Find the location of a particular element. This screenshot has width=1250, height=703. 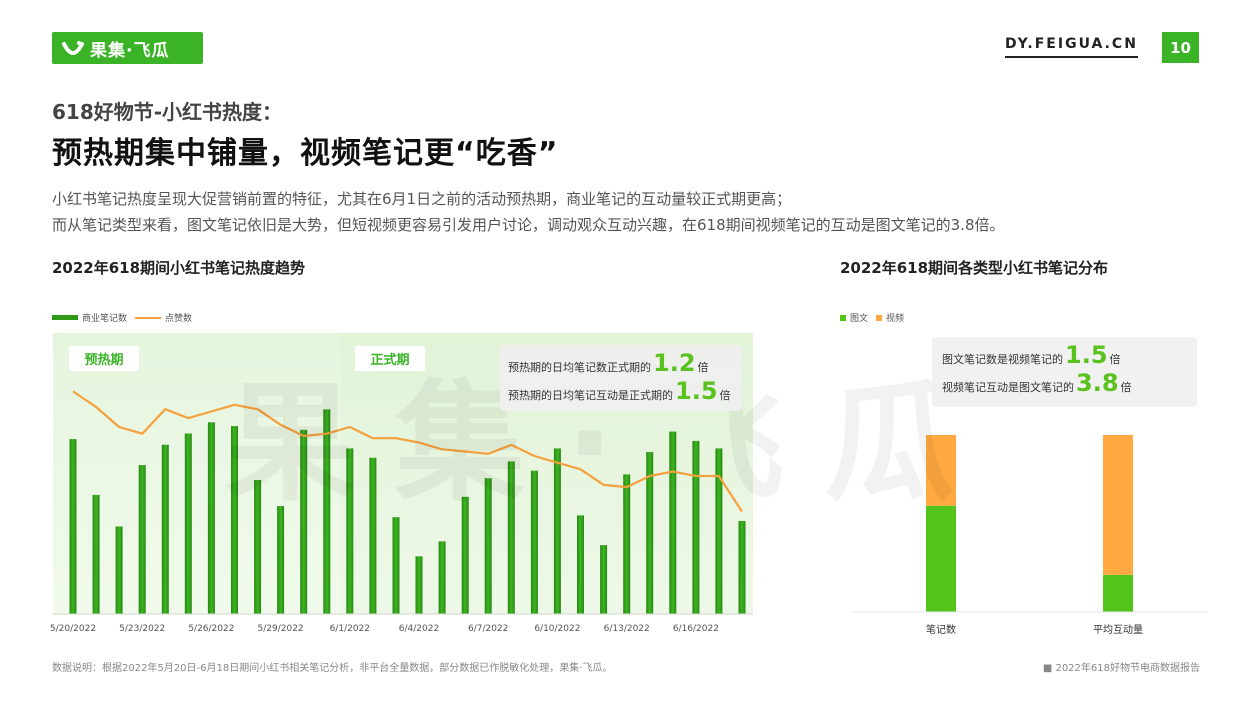

x-tick-label: 6/7/2022 is located at coordinates (488, 629).